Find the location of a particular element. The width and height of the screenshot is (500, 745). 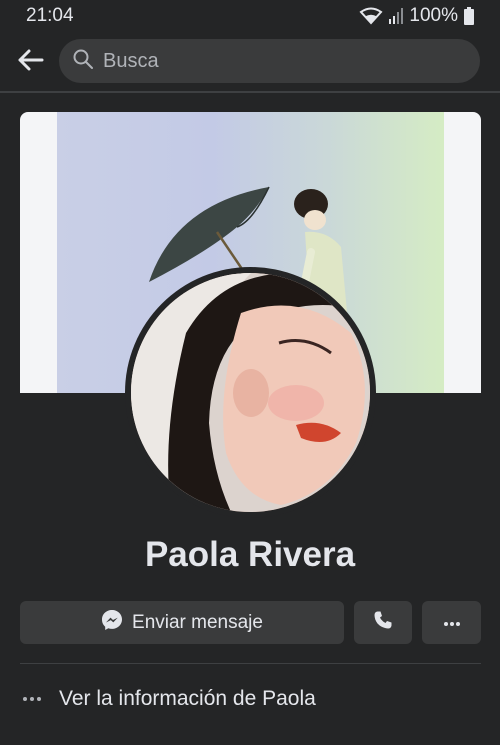

status-time: 21:04 is located at coordinates (50, 15).